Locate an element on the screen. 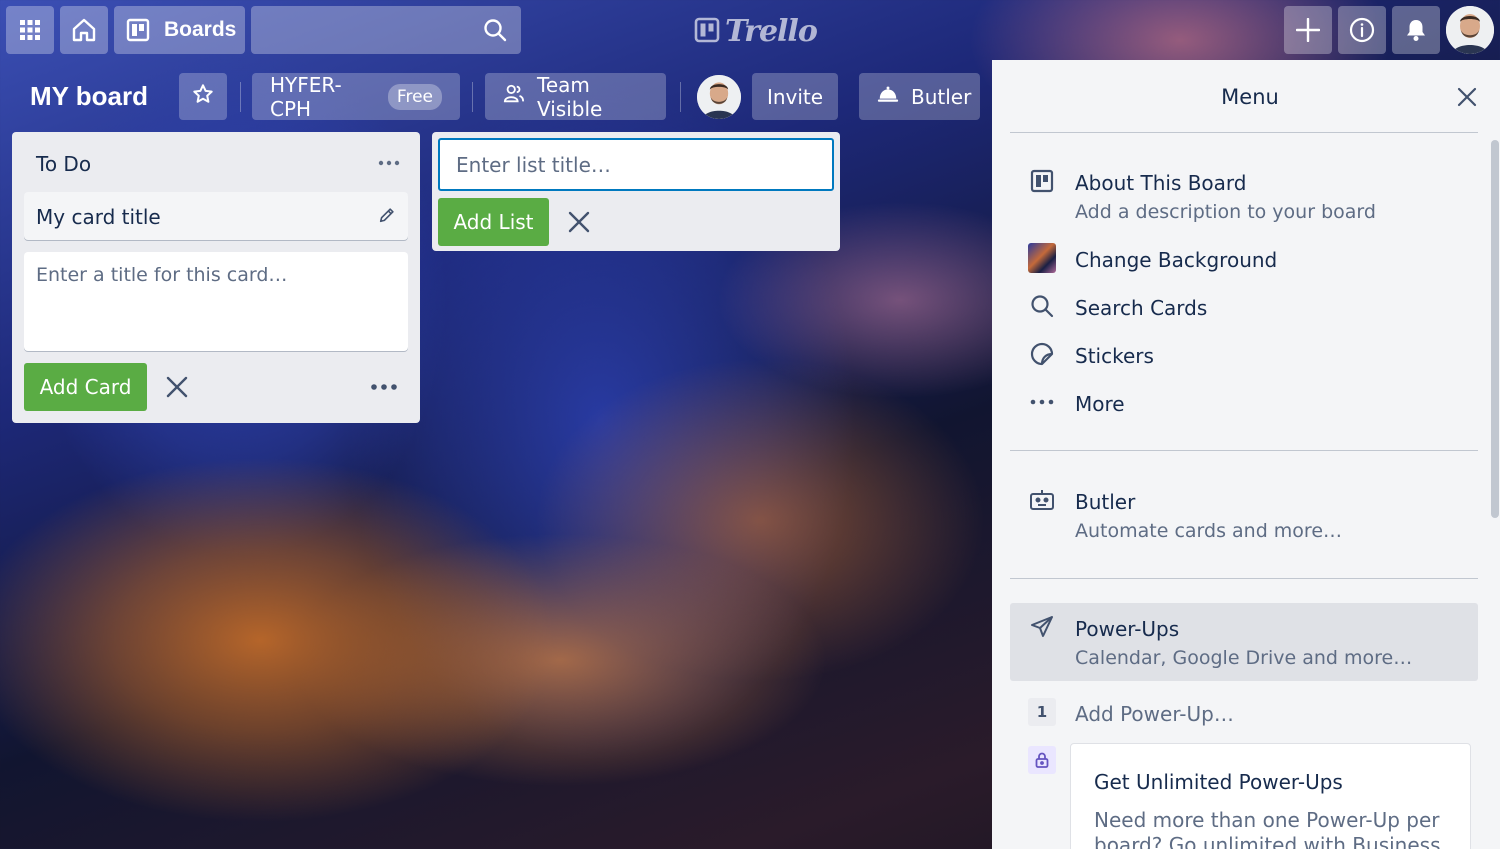  add-card-label: Add Card is located at coordinates (85, 387).